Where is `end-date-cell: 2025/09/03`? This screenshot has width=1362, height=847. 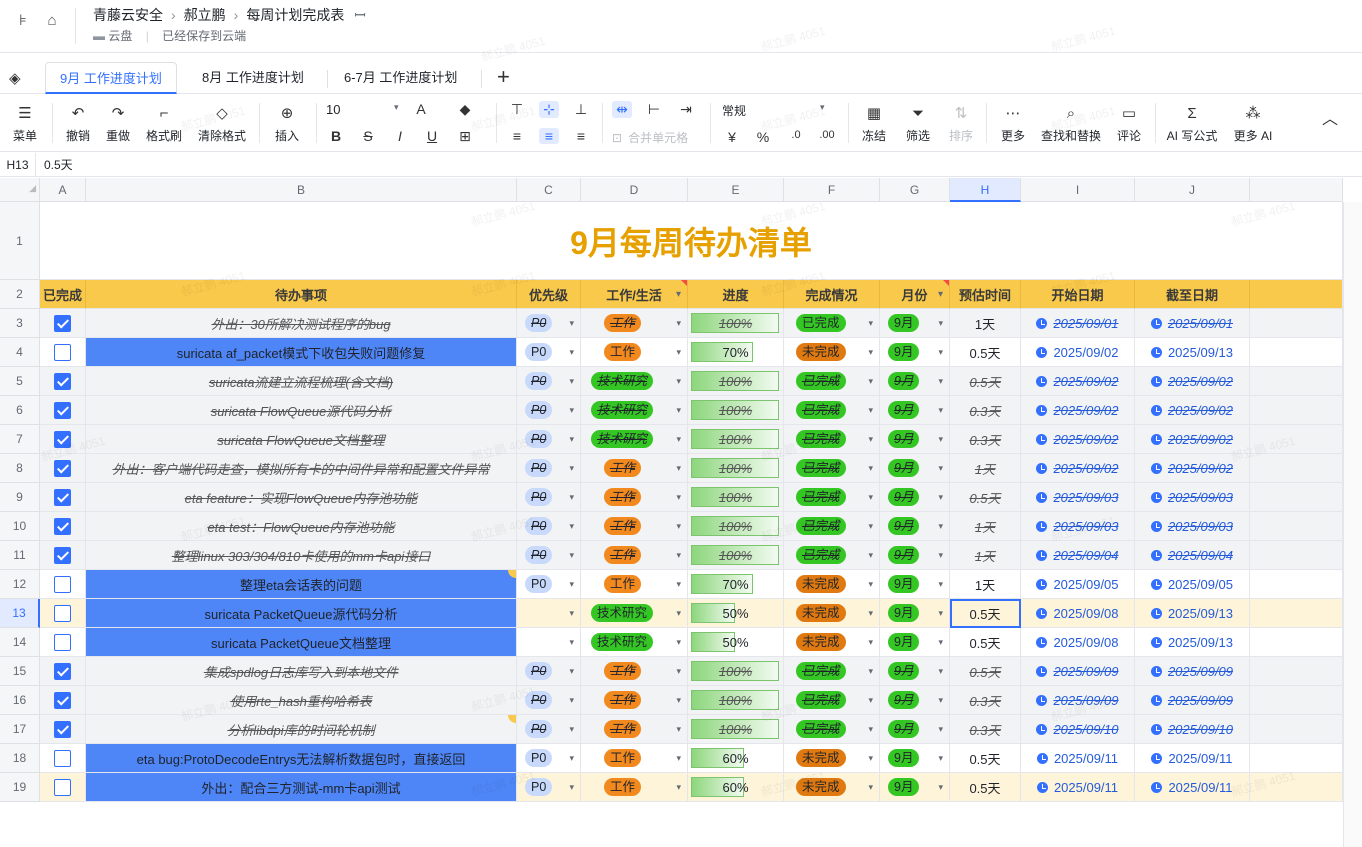 end-date-cell: 2025/09/03 is located at coordinates (1192, 497).